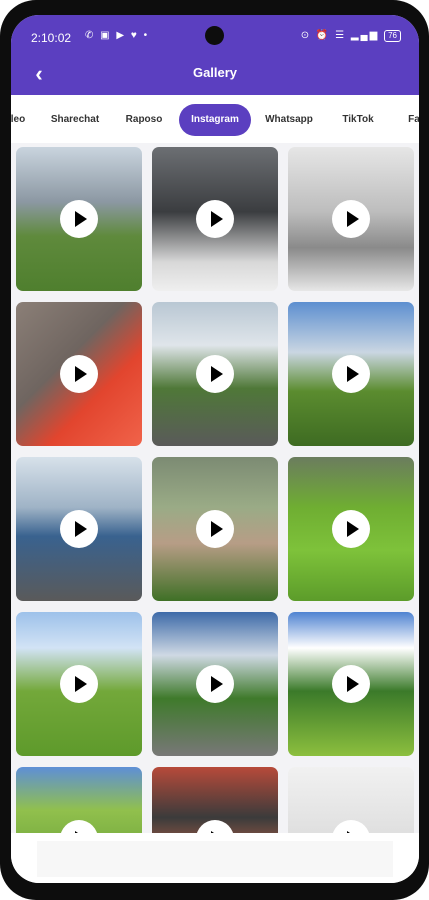 The height and width of the screenshot is (900, 429). I want to click on tab-instagram: Instagram, so click(215, 120).